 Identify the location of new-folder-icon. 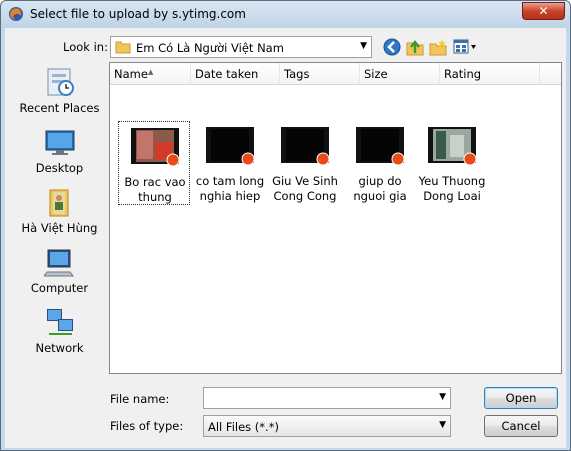
(438, 47).